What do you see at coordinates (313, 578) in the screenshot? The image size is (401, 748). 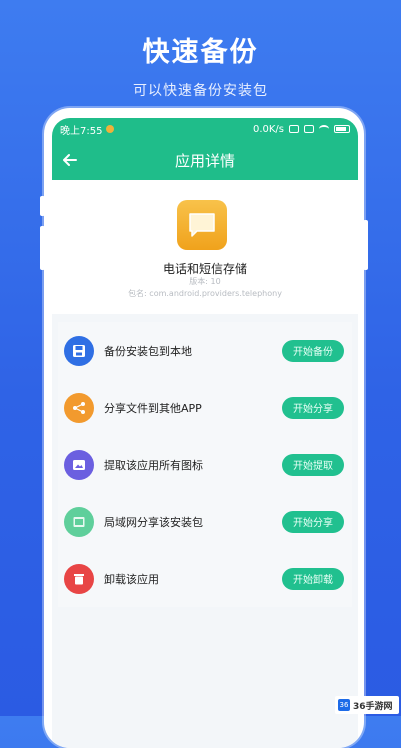 I see `start-uninstall-button: 开始卸载` at bounding box center [313, 578].